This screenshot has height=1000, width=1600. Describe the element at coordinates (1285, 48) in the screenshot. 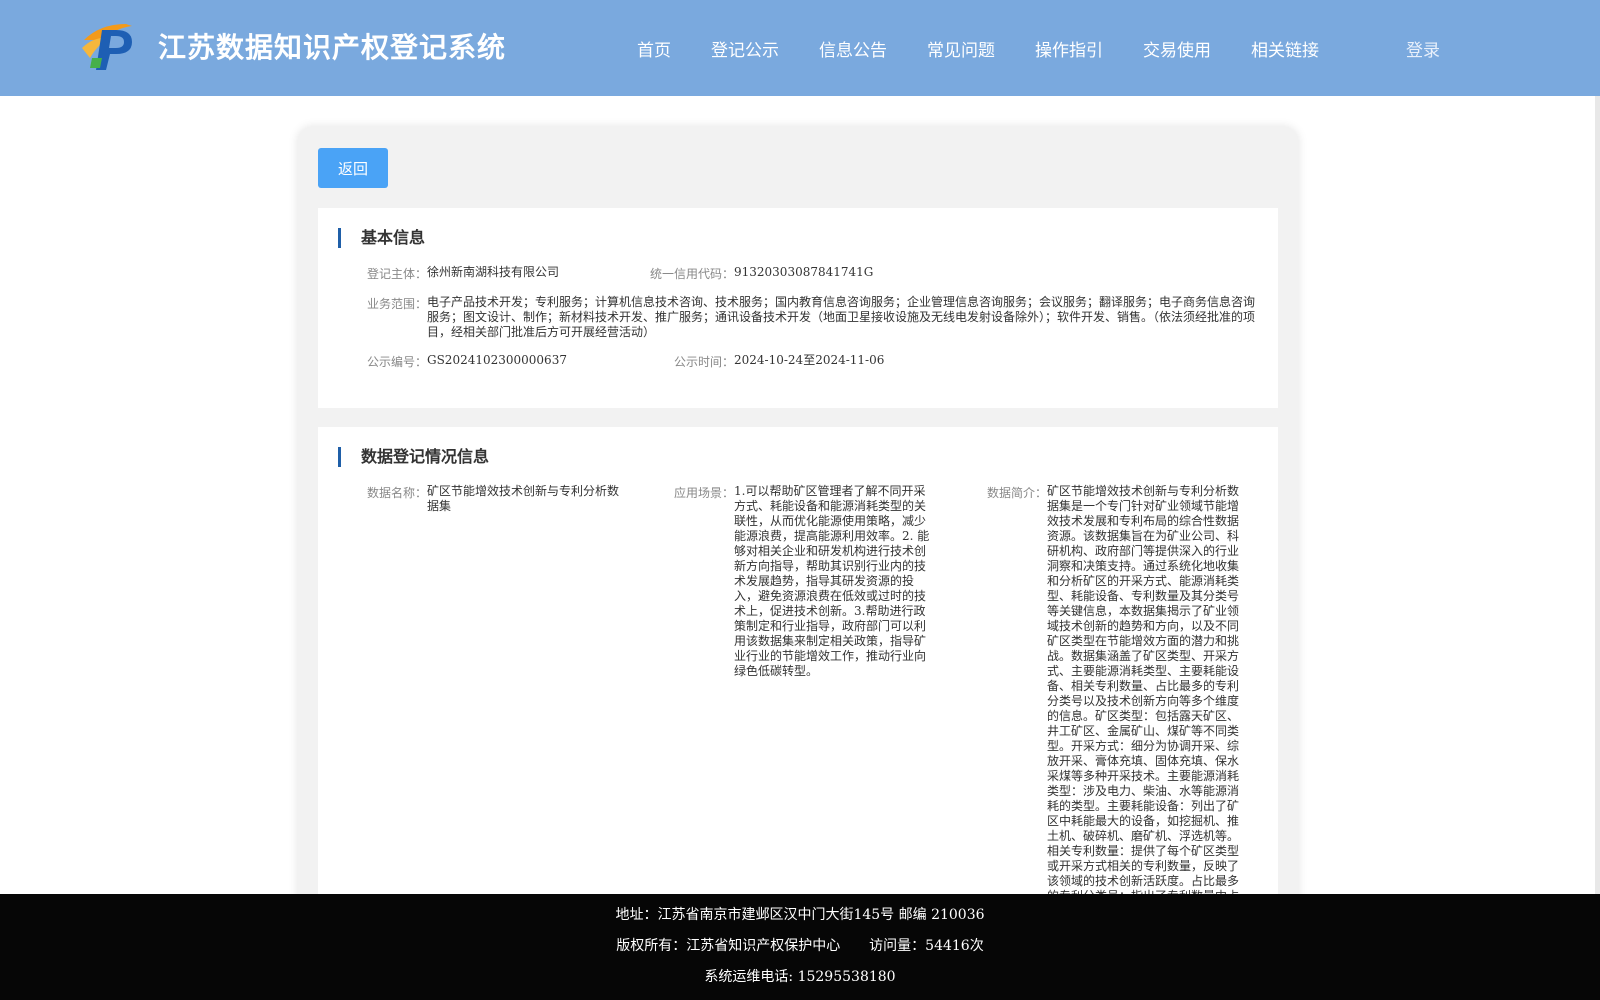

I see `nav-related-links: 相关链接` at that location.